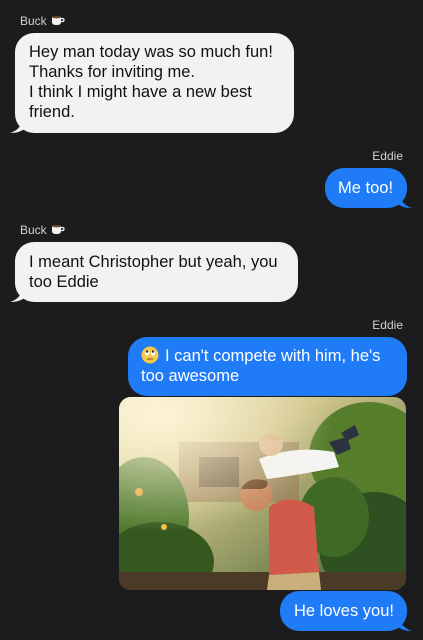 The image size is (423, 640). I want to click on message-bubble-outgoing: Me too!, so click(368, 188).